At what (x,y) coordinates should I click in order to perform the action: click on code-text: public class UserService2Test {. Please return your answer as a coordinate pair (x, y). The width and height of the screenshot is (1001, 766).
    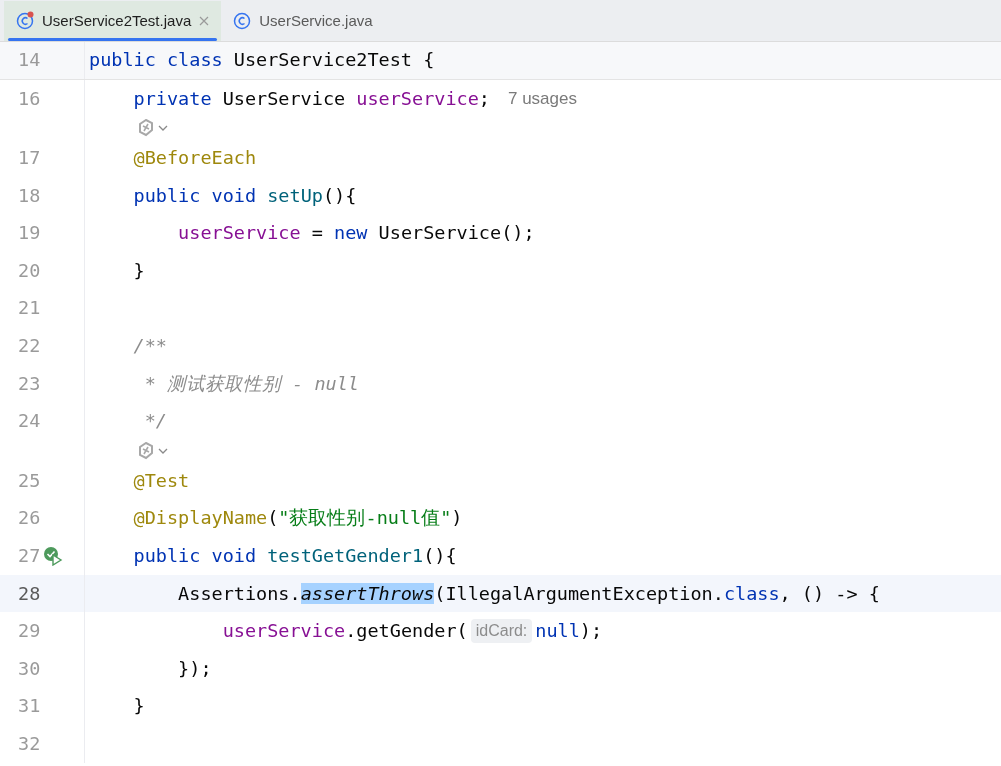
    Looking at the image, I should click on (262, 60).